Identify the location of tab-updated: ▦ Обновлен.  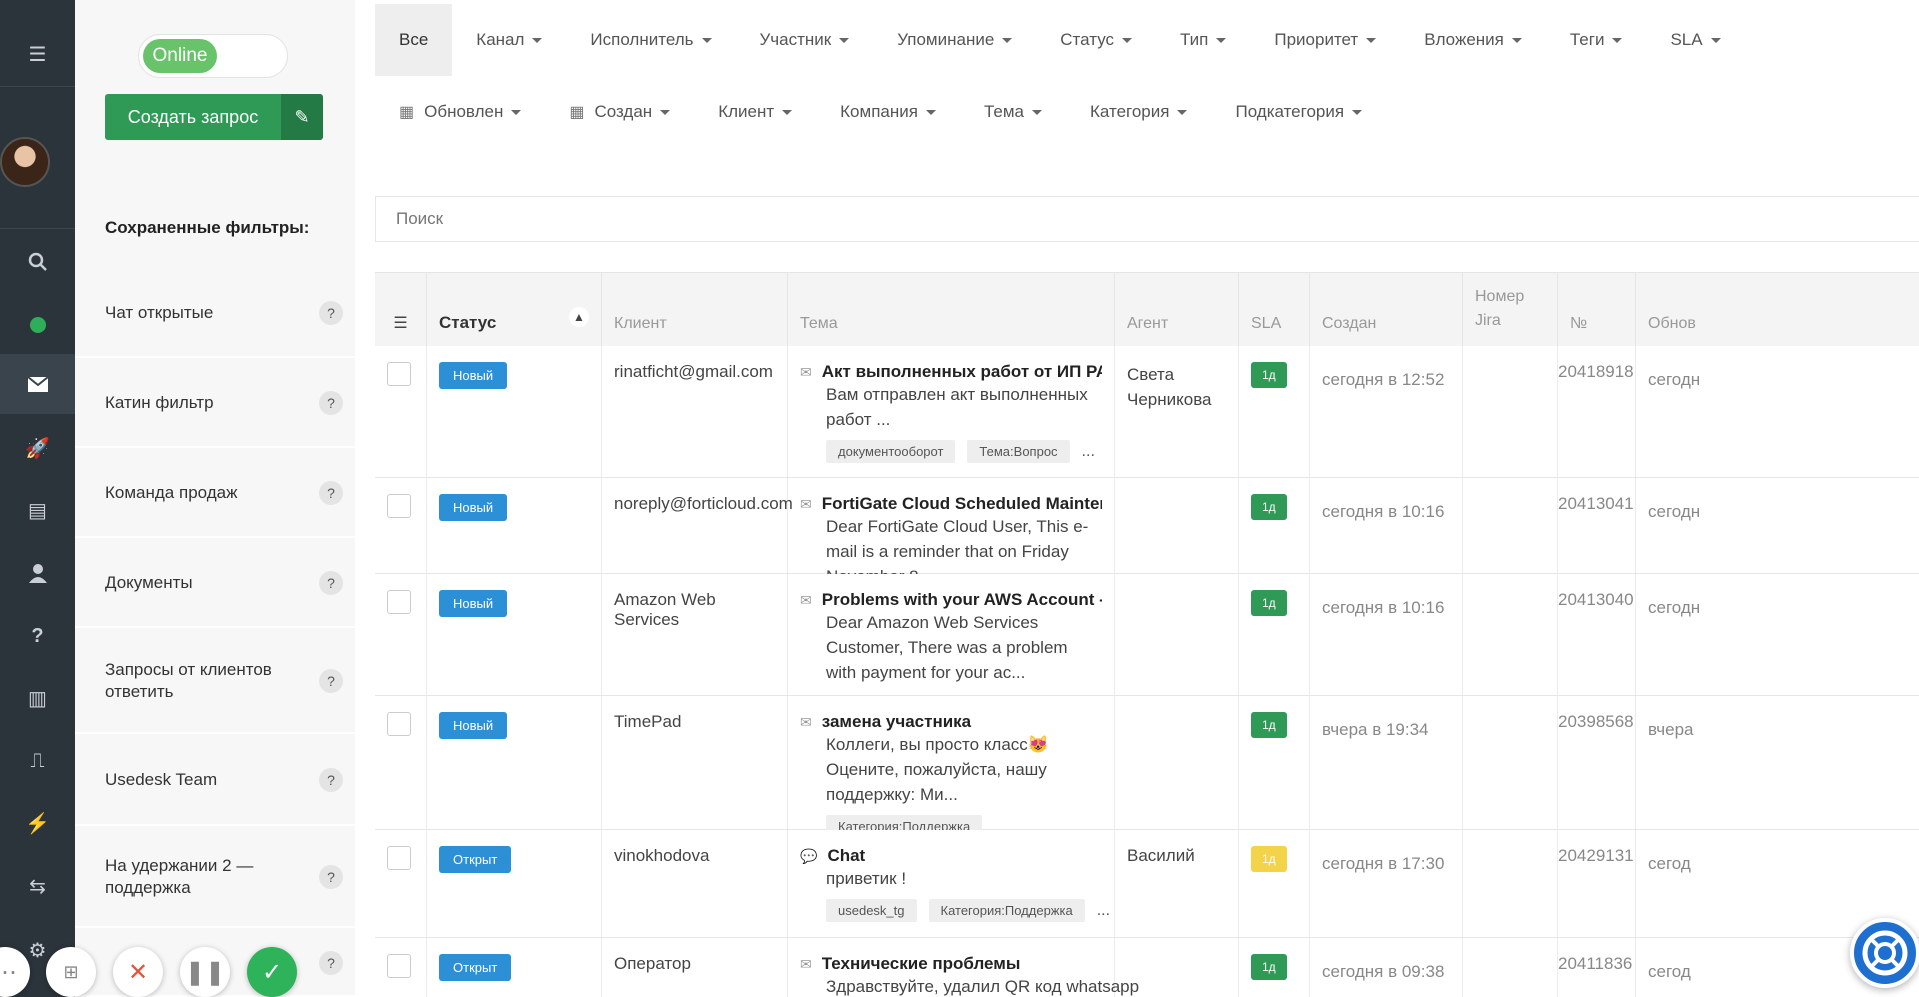
(460, 112).